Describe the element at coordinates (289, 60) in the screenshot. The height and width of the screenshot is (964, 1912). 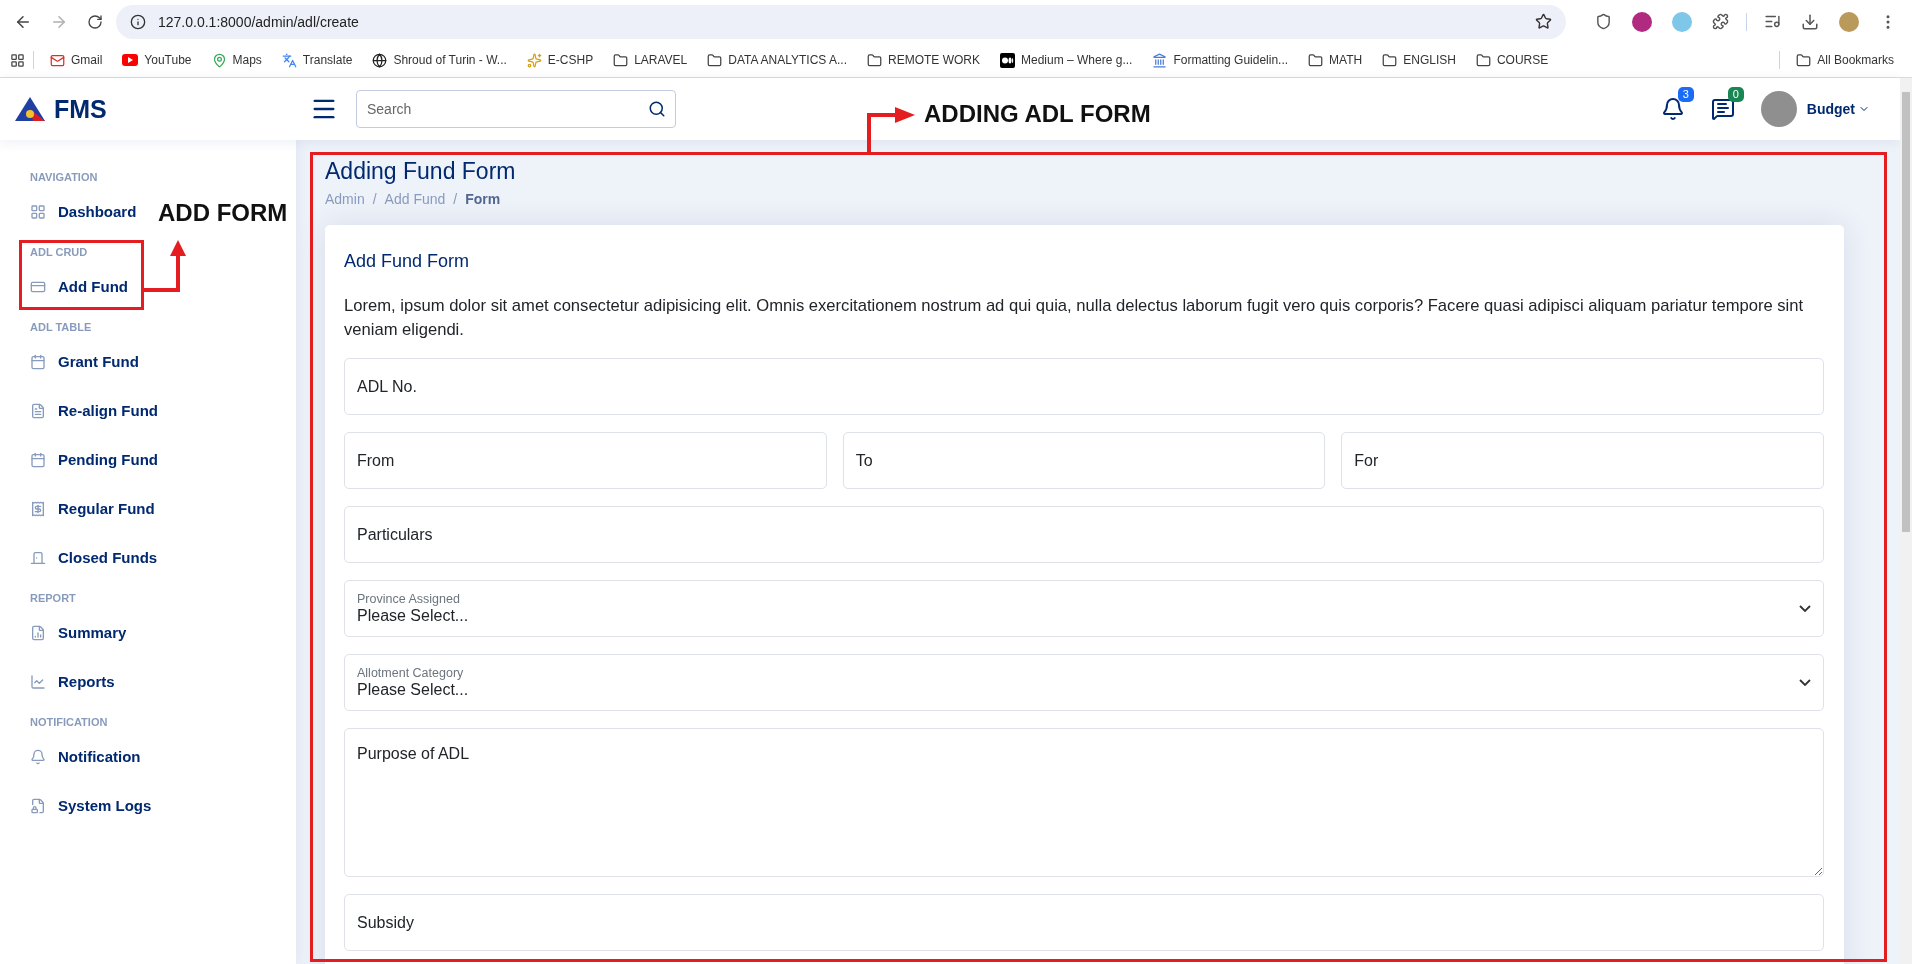
I see `translate-icon` at that location.